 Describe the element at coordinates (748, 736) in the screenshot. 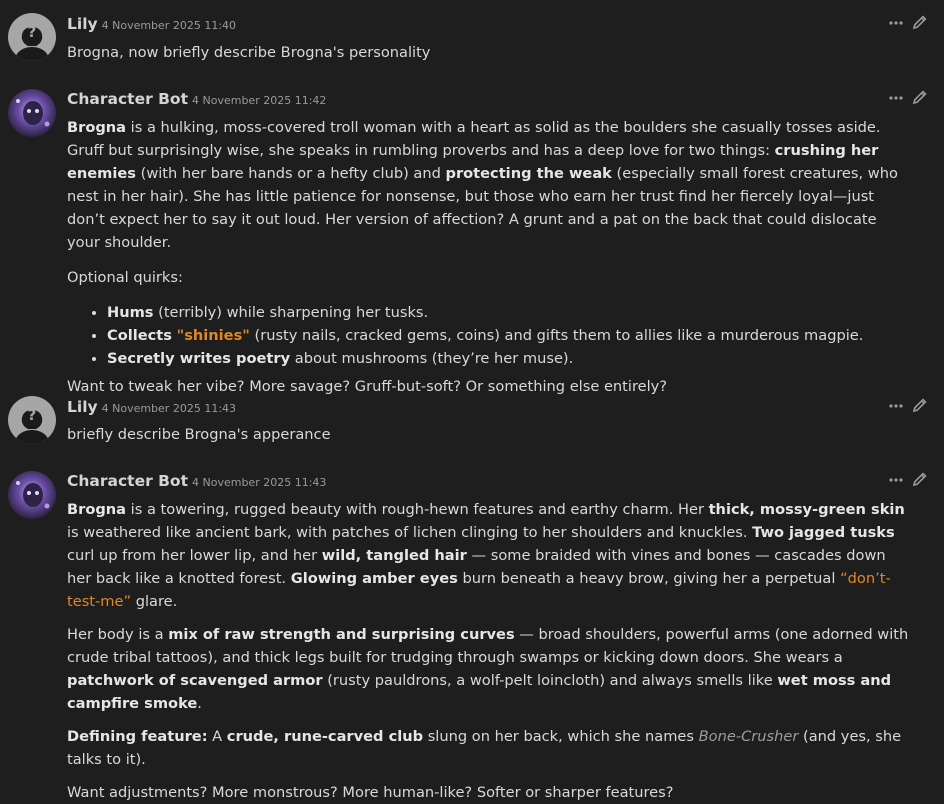

I see `italic-text: Bone-Crusher` at that location.